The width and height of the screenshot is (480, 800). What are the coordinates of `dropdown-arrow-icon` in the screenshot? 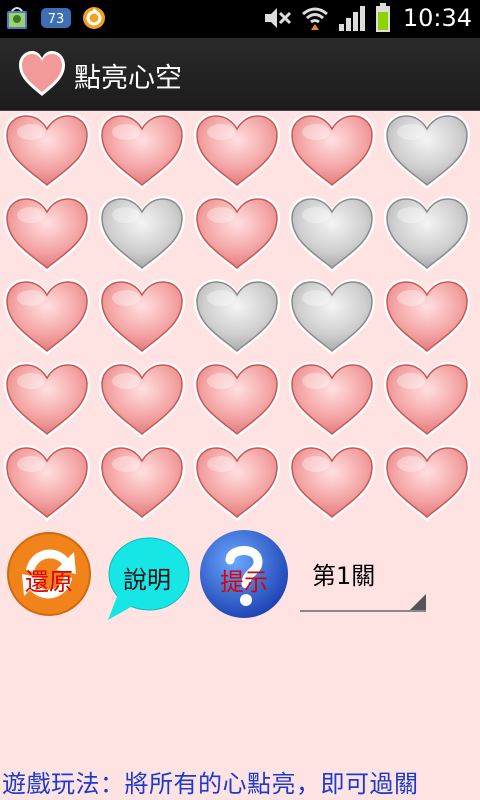 It's located at (418, 602).